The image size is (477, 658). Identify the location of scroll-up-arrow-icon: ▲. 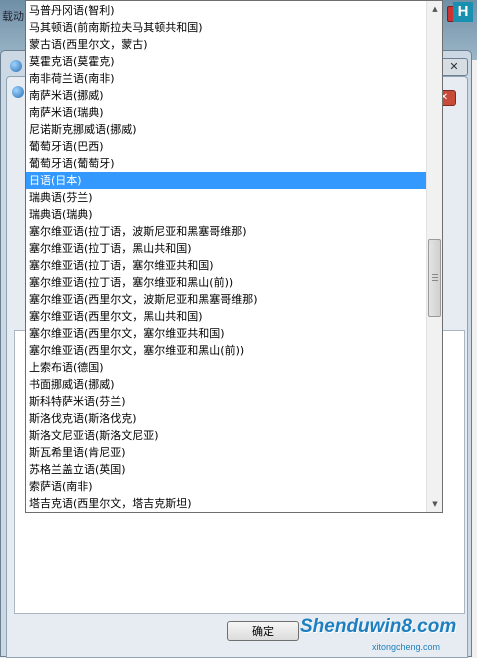
(434, 9).